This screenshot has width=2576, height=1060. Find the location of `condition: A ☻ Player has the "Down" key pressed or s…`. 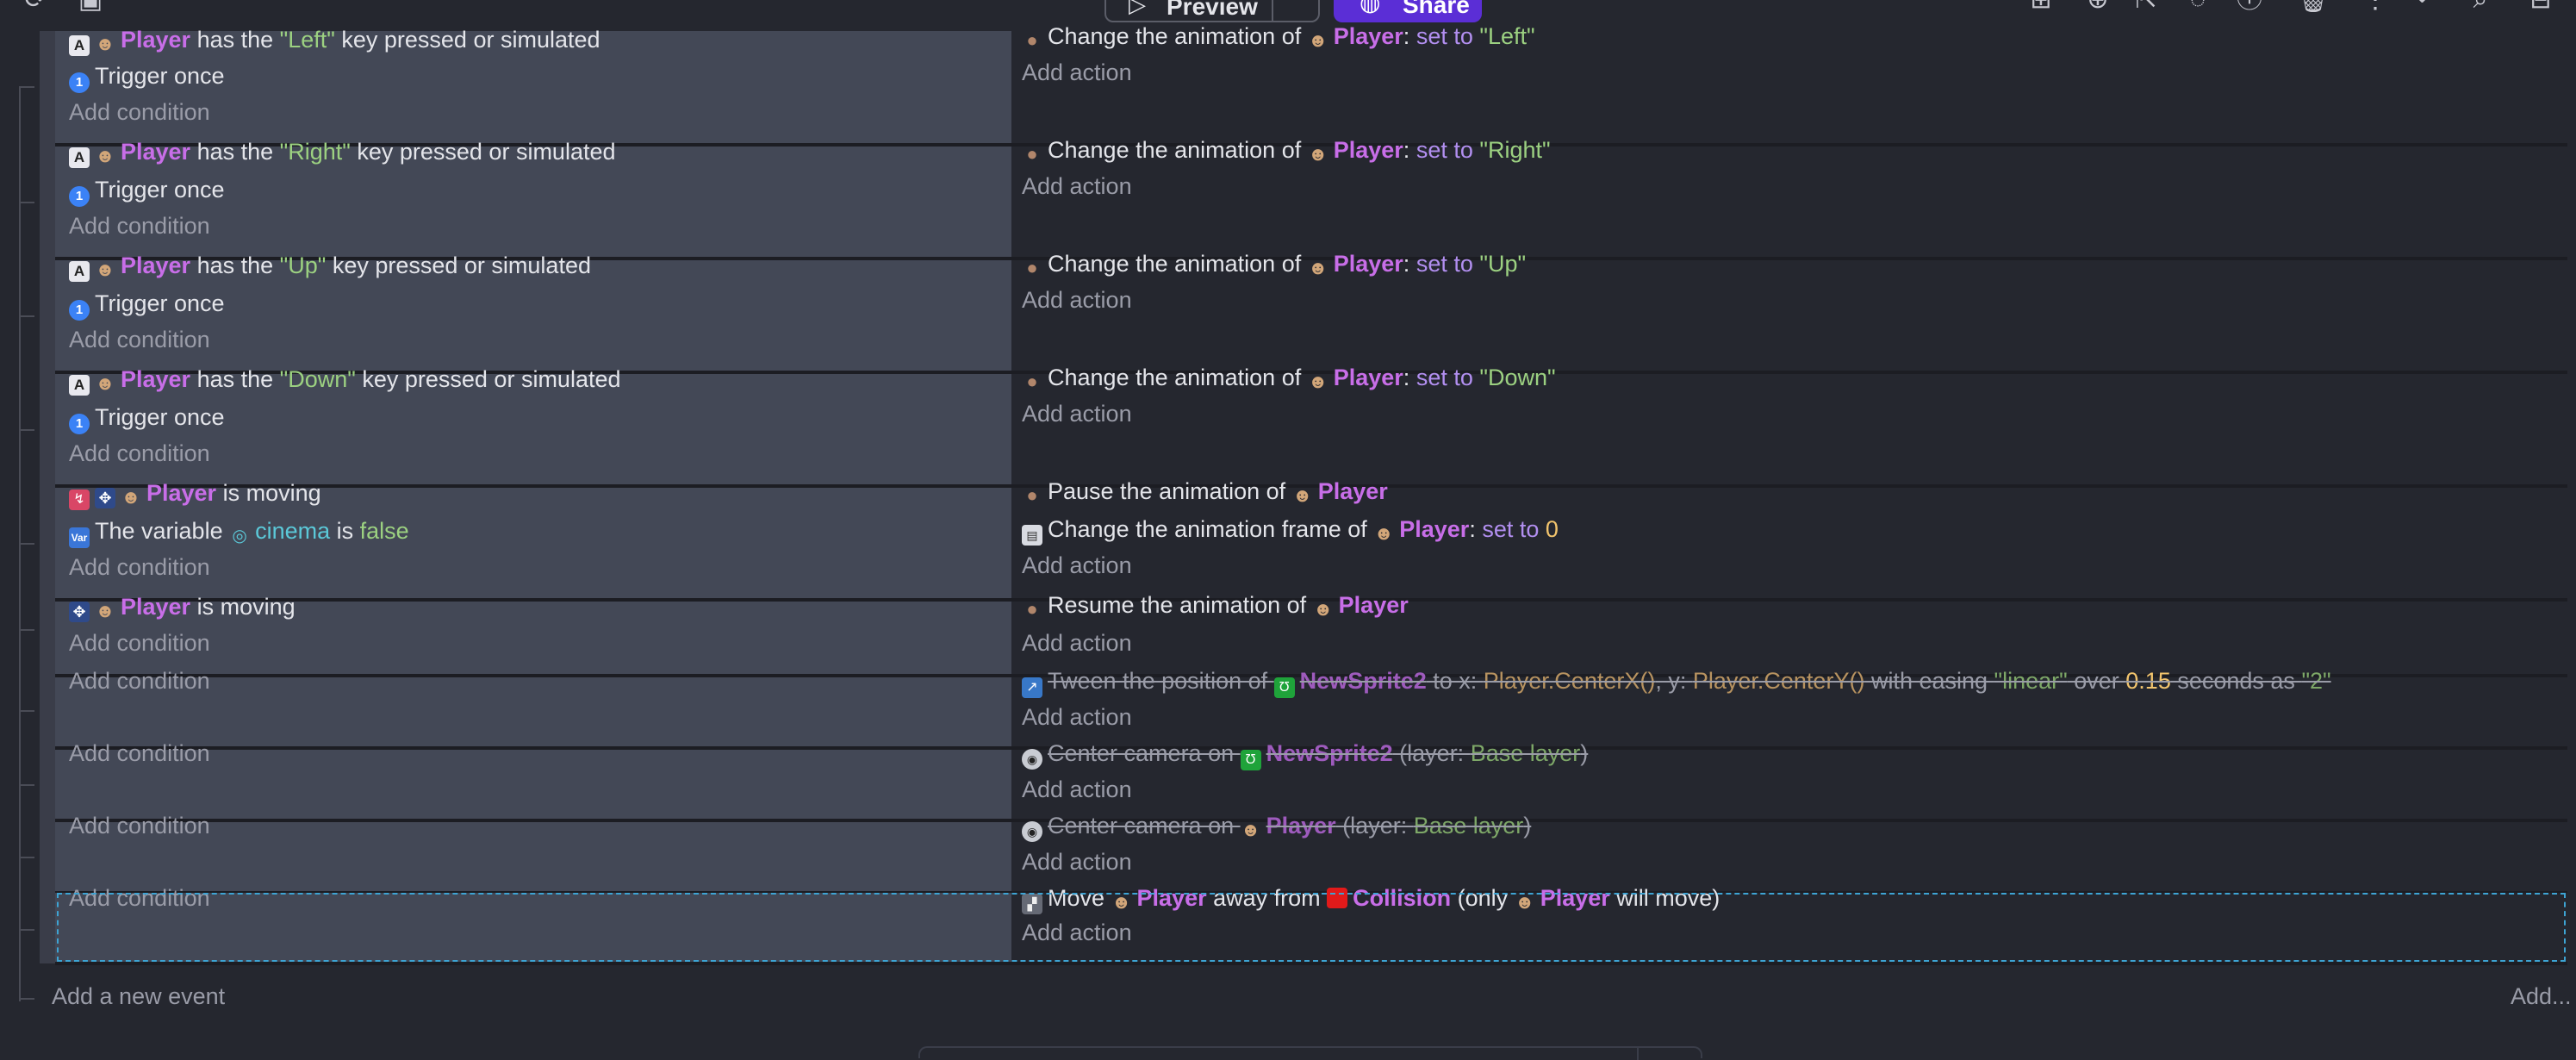

condition: A ☻ Player has the "Down" key pressed or s… is located at coordinates (345, 379).